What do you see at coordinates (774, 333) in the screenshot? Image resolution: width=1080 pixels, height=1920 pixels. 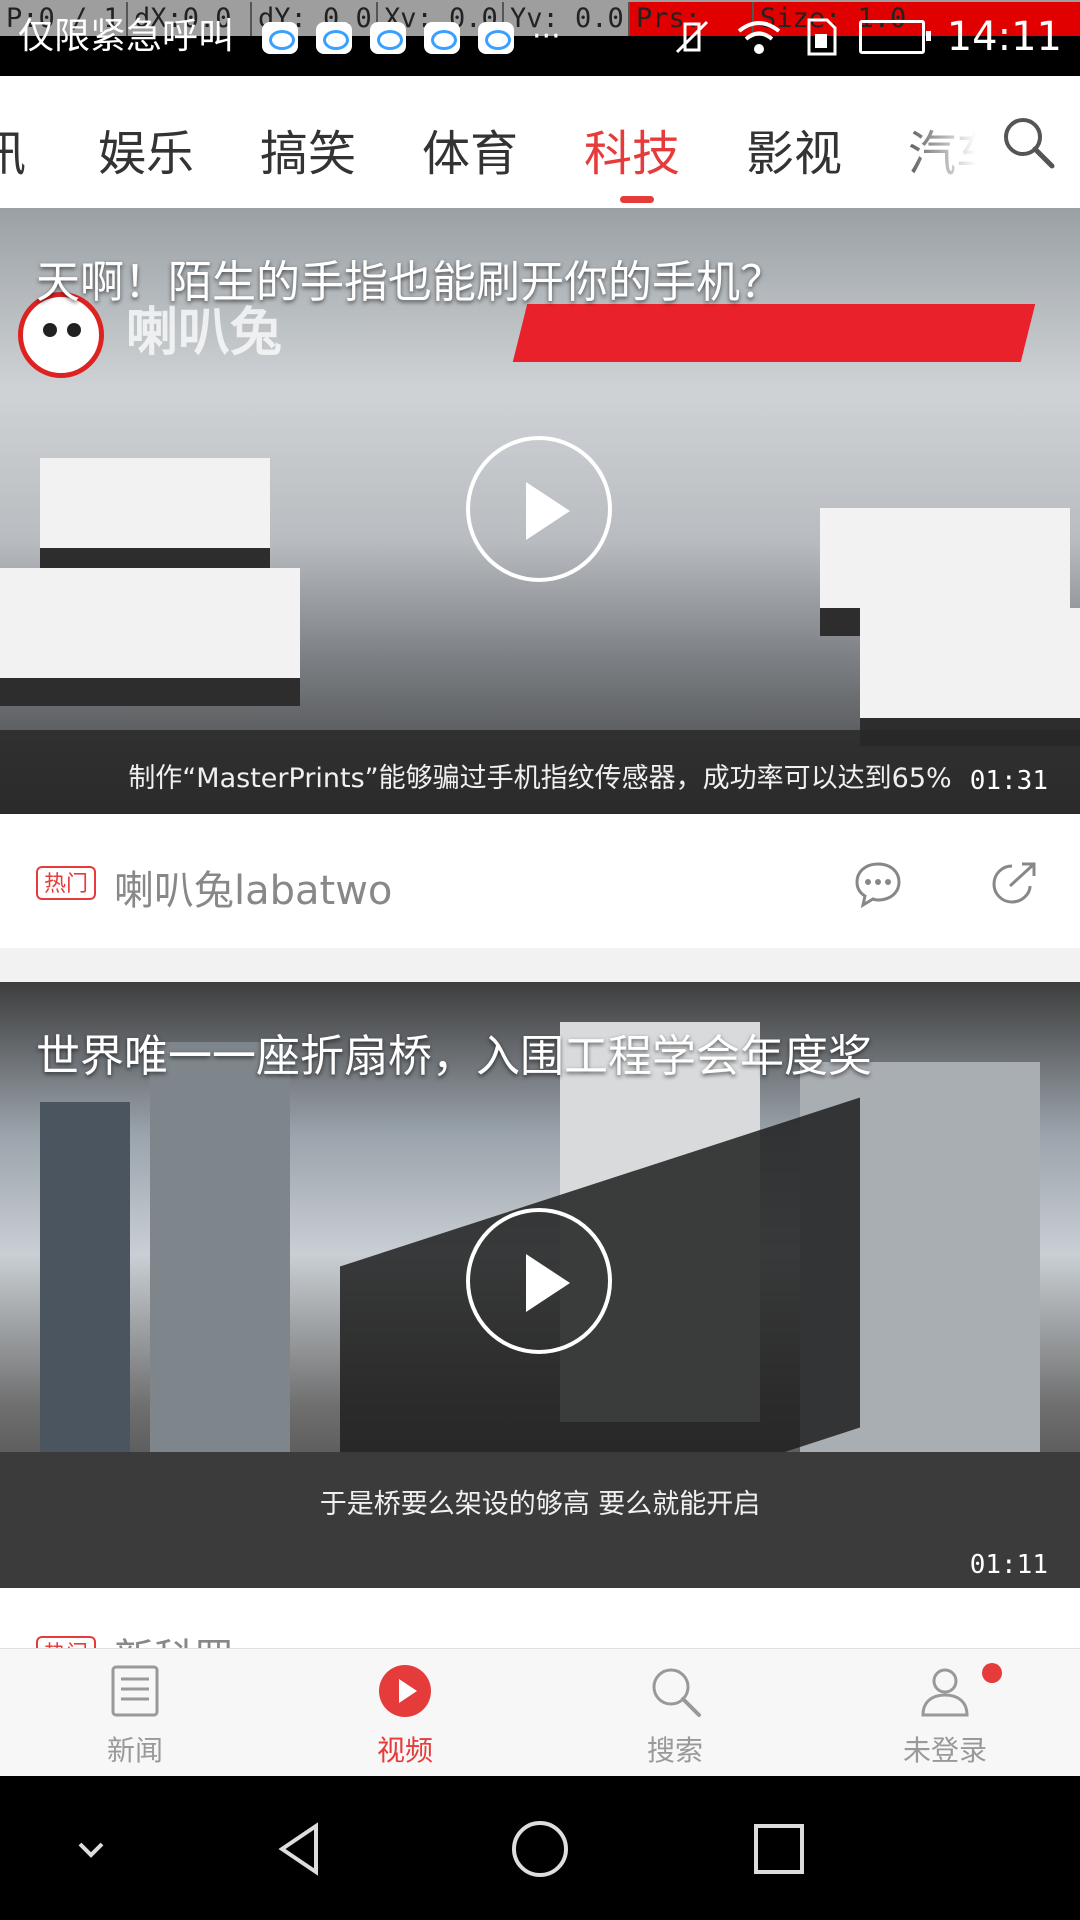 I see `red-banner` at bounding box center [774, 333].